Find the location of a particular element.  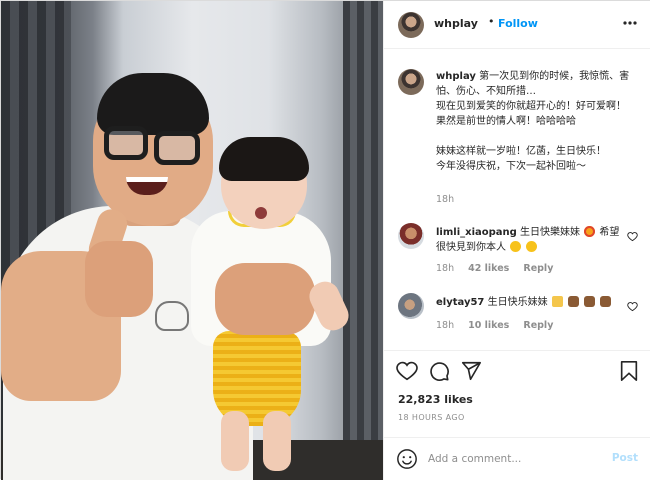

posted-time: 18 HOURS AGO is located at coordinates (431, 417).